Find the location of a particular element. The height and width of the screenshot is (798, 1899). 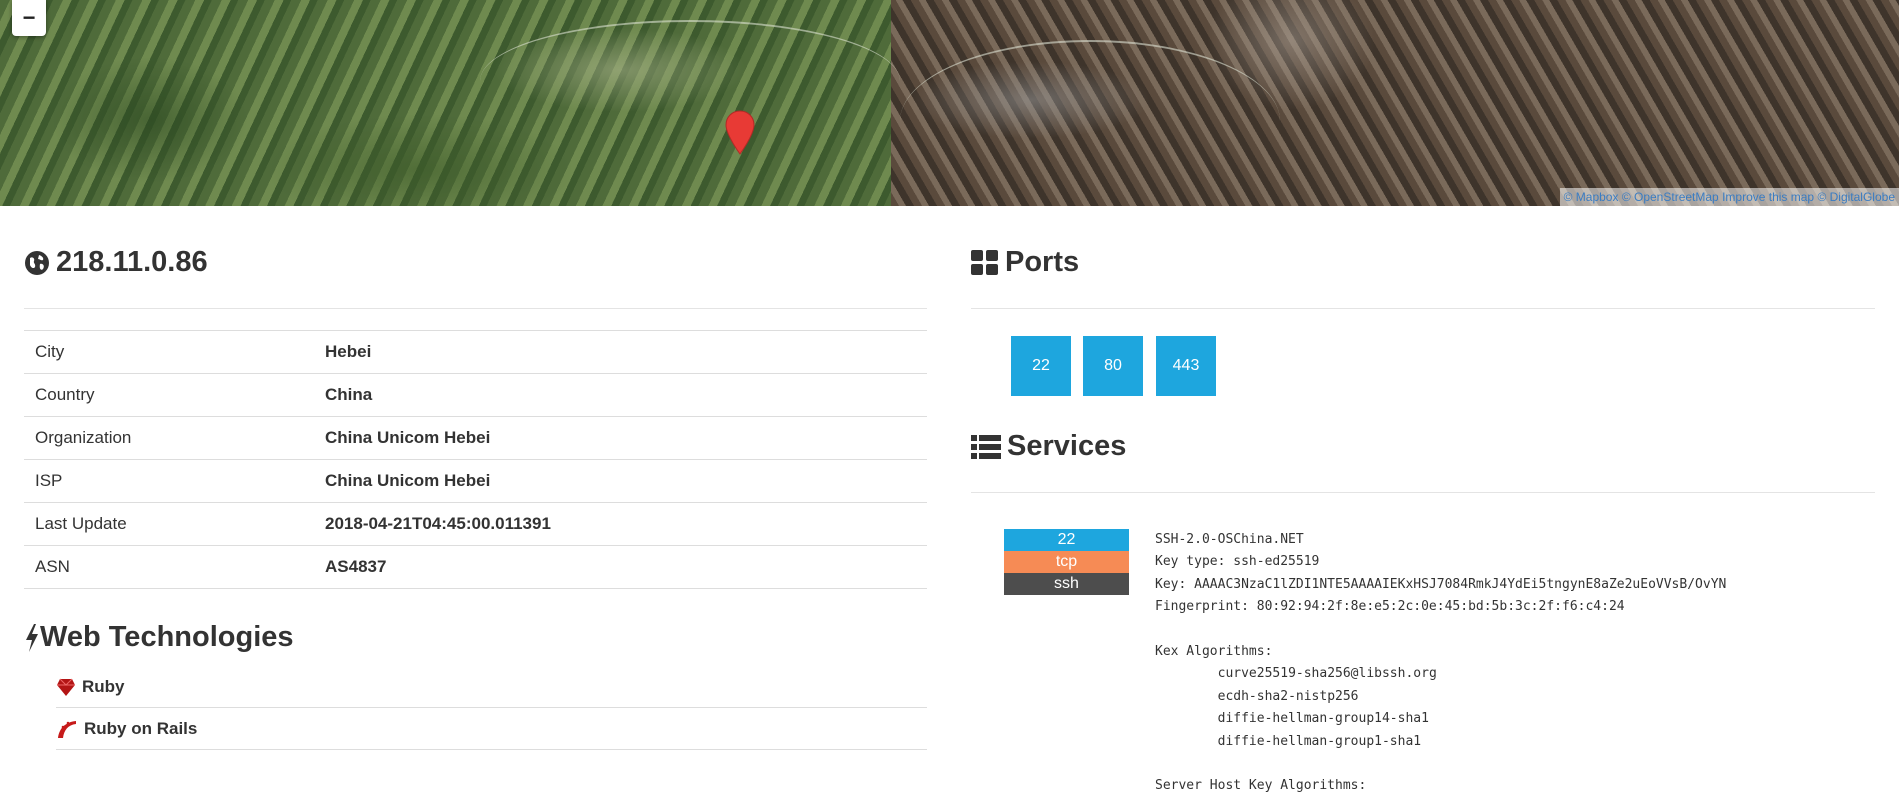

bolt-icon is located at coordinates (32, 637).